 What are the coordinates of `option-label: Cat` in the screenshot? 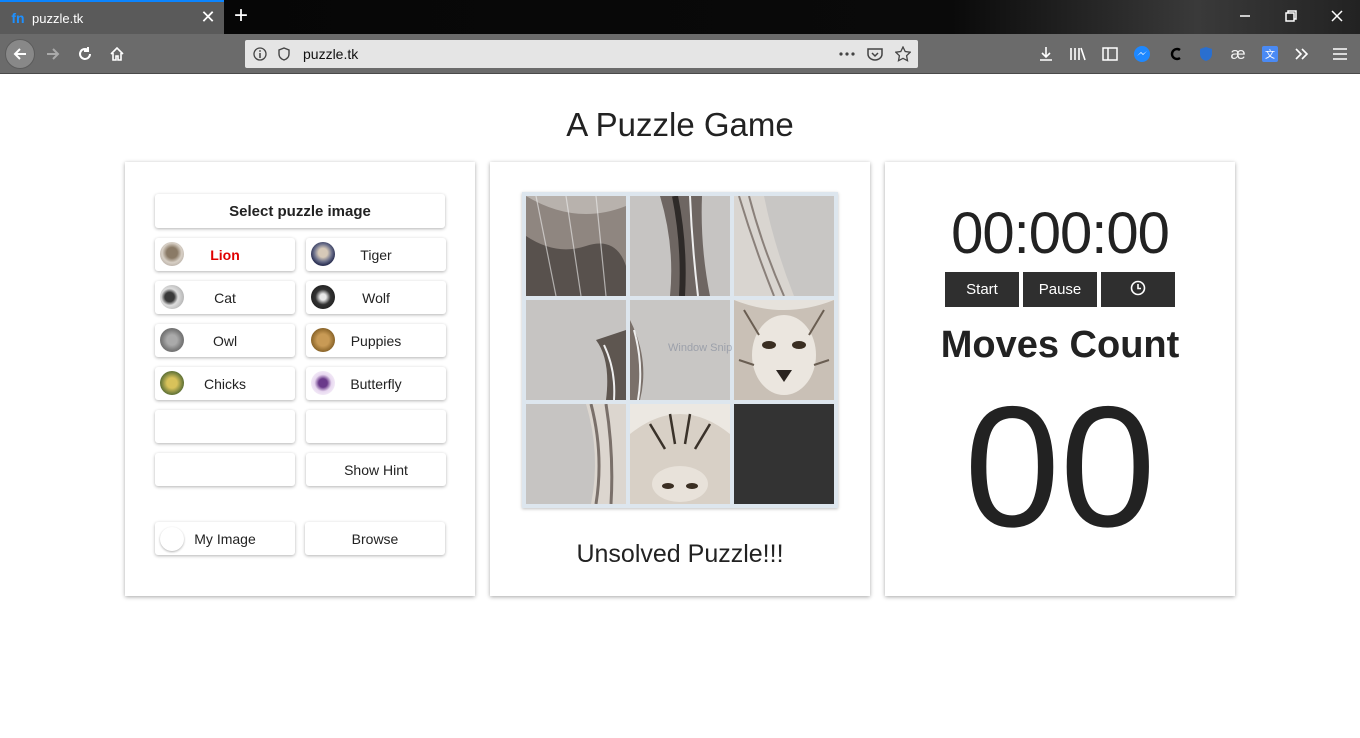 It's located at (225, 297).